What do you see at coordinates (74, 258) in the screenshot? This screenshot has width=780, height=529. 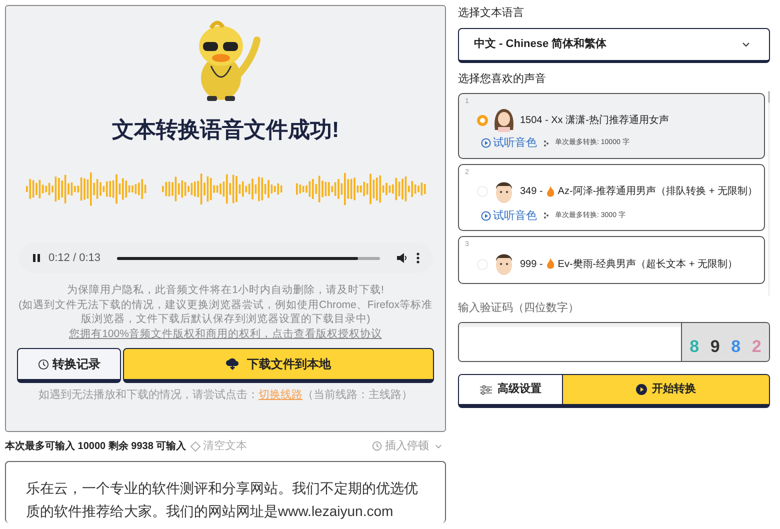 I see `time-display: 0:12 / 0:13` at bounding box center [74, 258].